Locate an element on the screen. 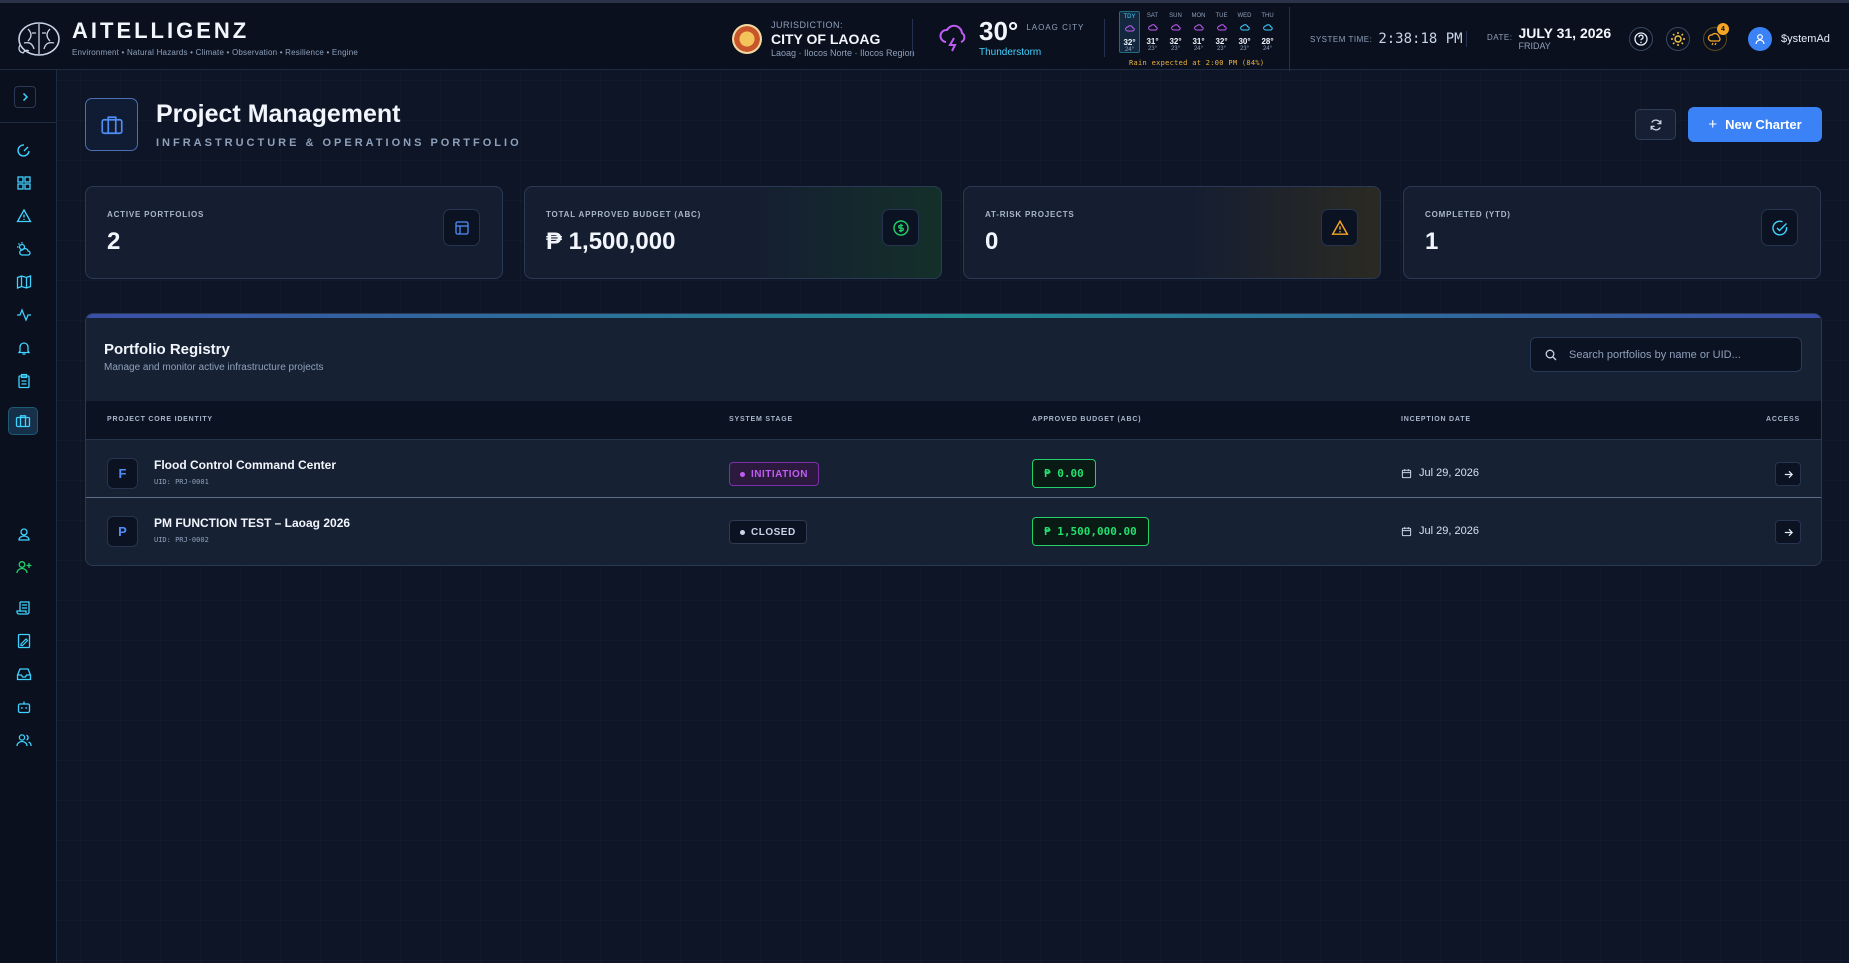  user-plus-icon is located at coordinates (24, 567).